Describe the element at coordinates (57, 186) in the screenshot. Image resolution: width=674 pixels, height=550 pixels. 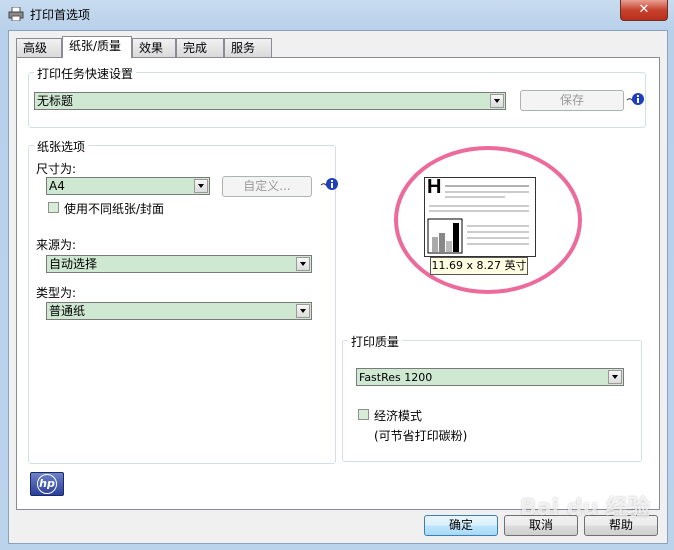
I see `paper-size-value: A4` at that location.